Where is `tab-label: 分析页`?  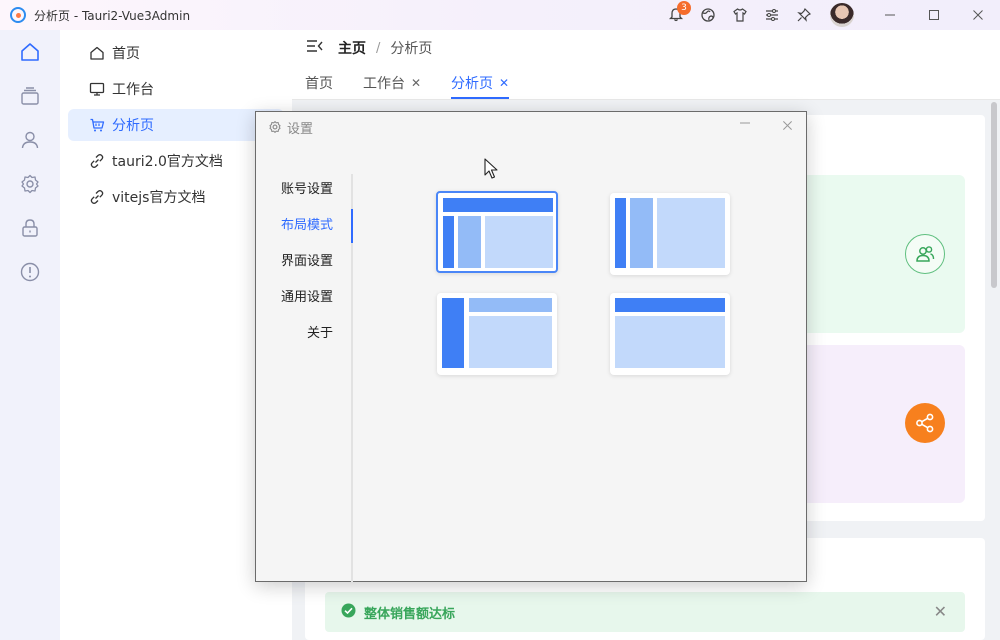 tab-label: 分析页 is located at coordinates (472, 84).